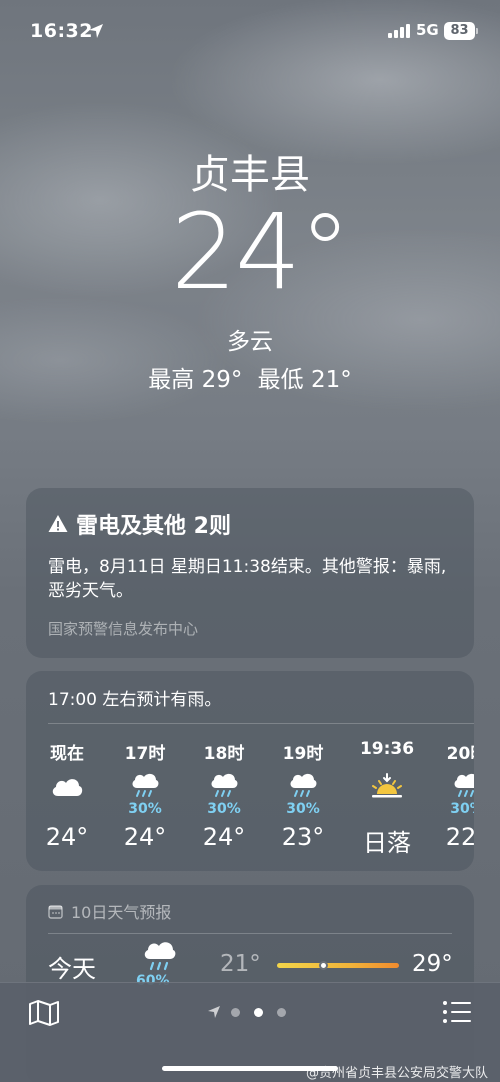 Image resolution: width=500 pixels, height=1082 pixels. I want to click on page-dot-active, so click(258, 1012).